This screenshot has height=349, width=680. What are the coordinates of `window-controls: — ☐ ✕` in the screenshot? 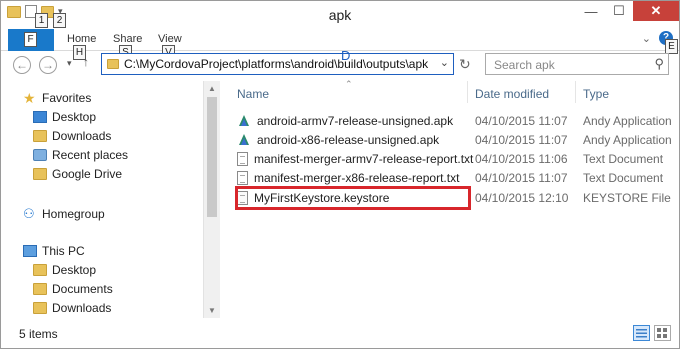 It's located at (628, 11).